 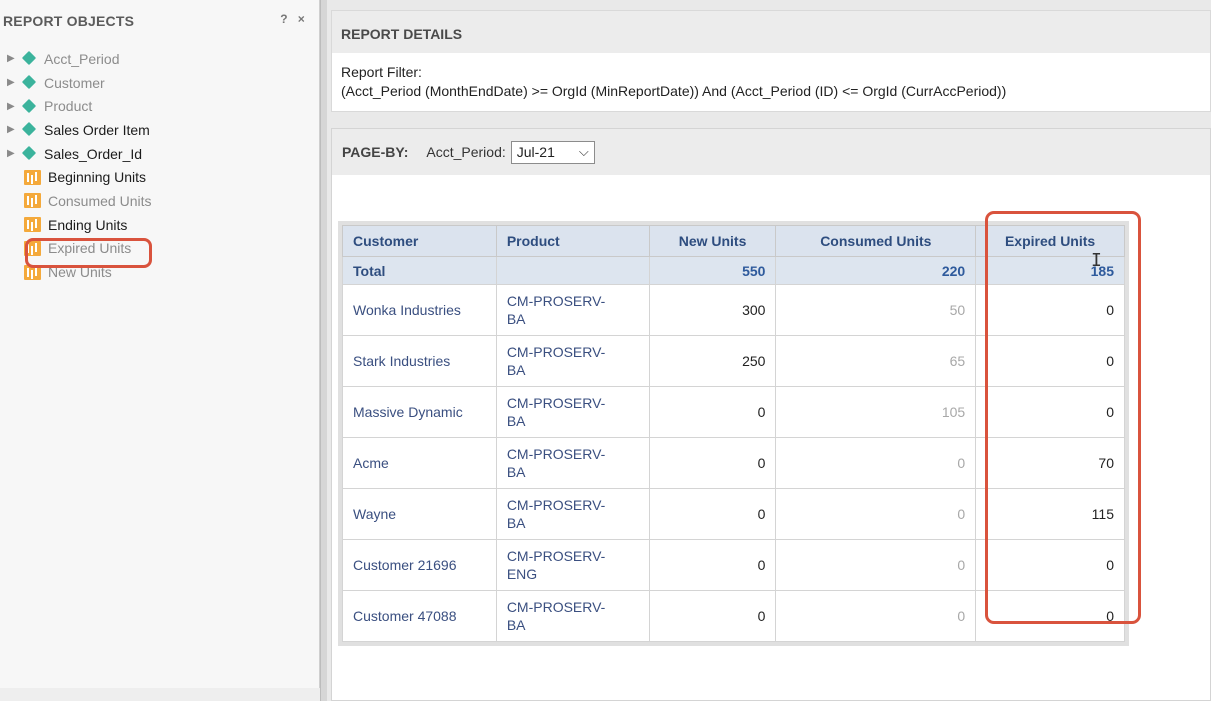 I want to click on object-item-ending-units: Ending Units, so click(x=159, y=225).